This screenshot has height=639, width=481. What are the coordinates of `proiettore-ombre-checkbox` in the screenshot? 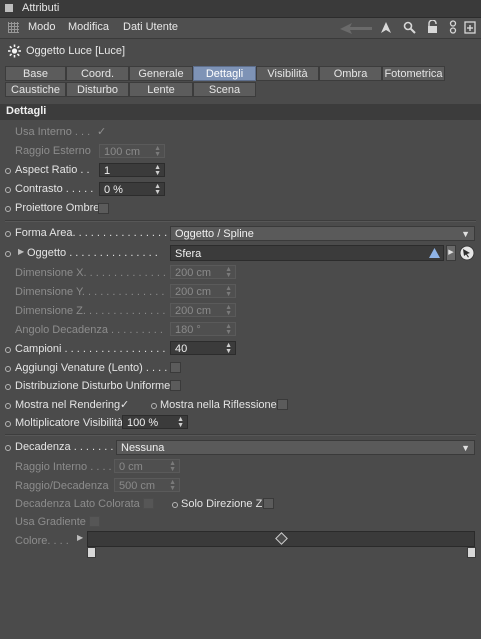 It's located at (103, 208).